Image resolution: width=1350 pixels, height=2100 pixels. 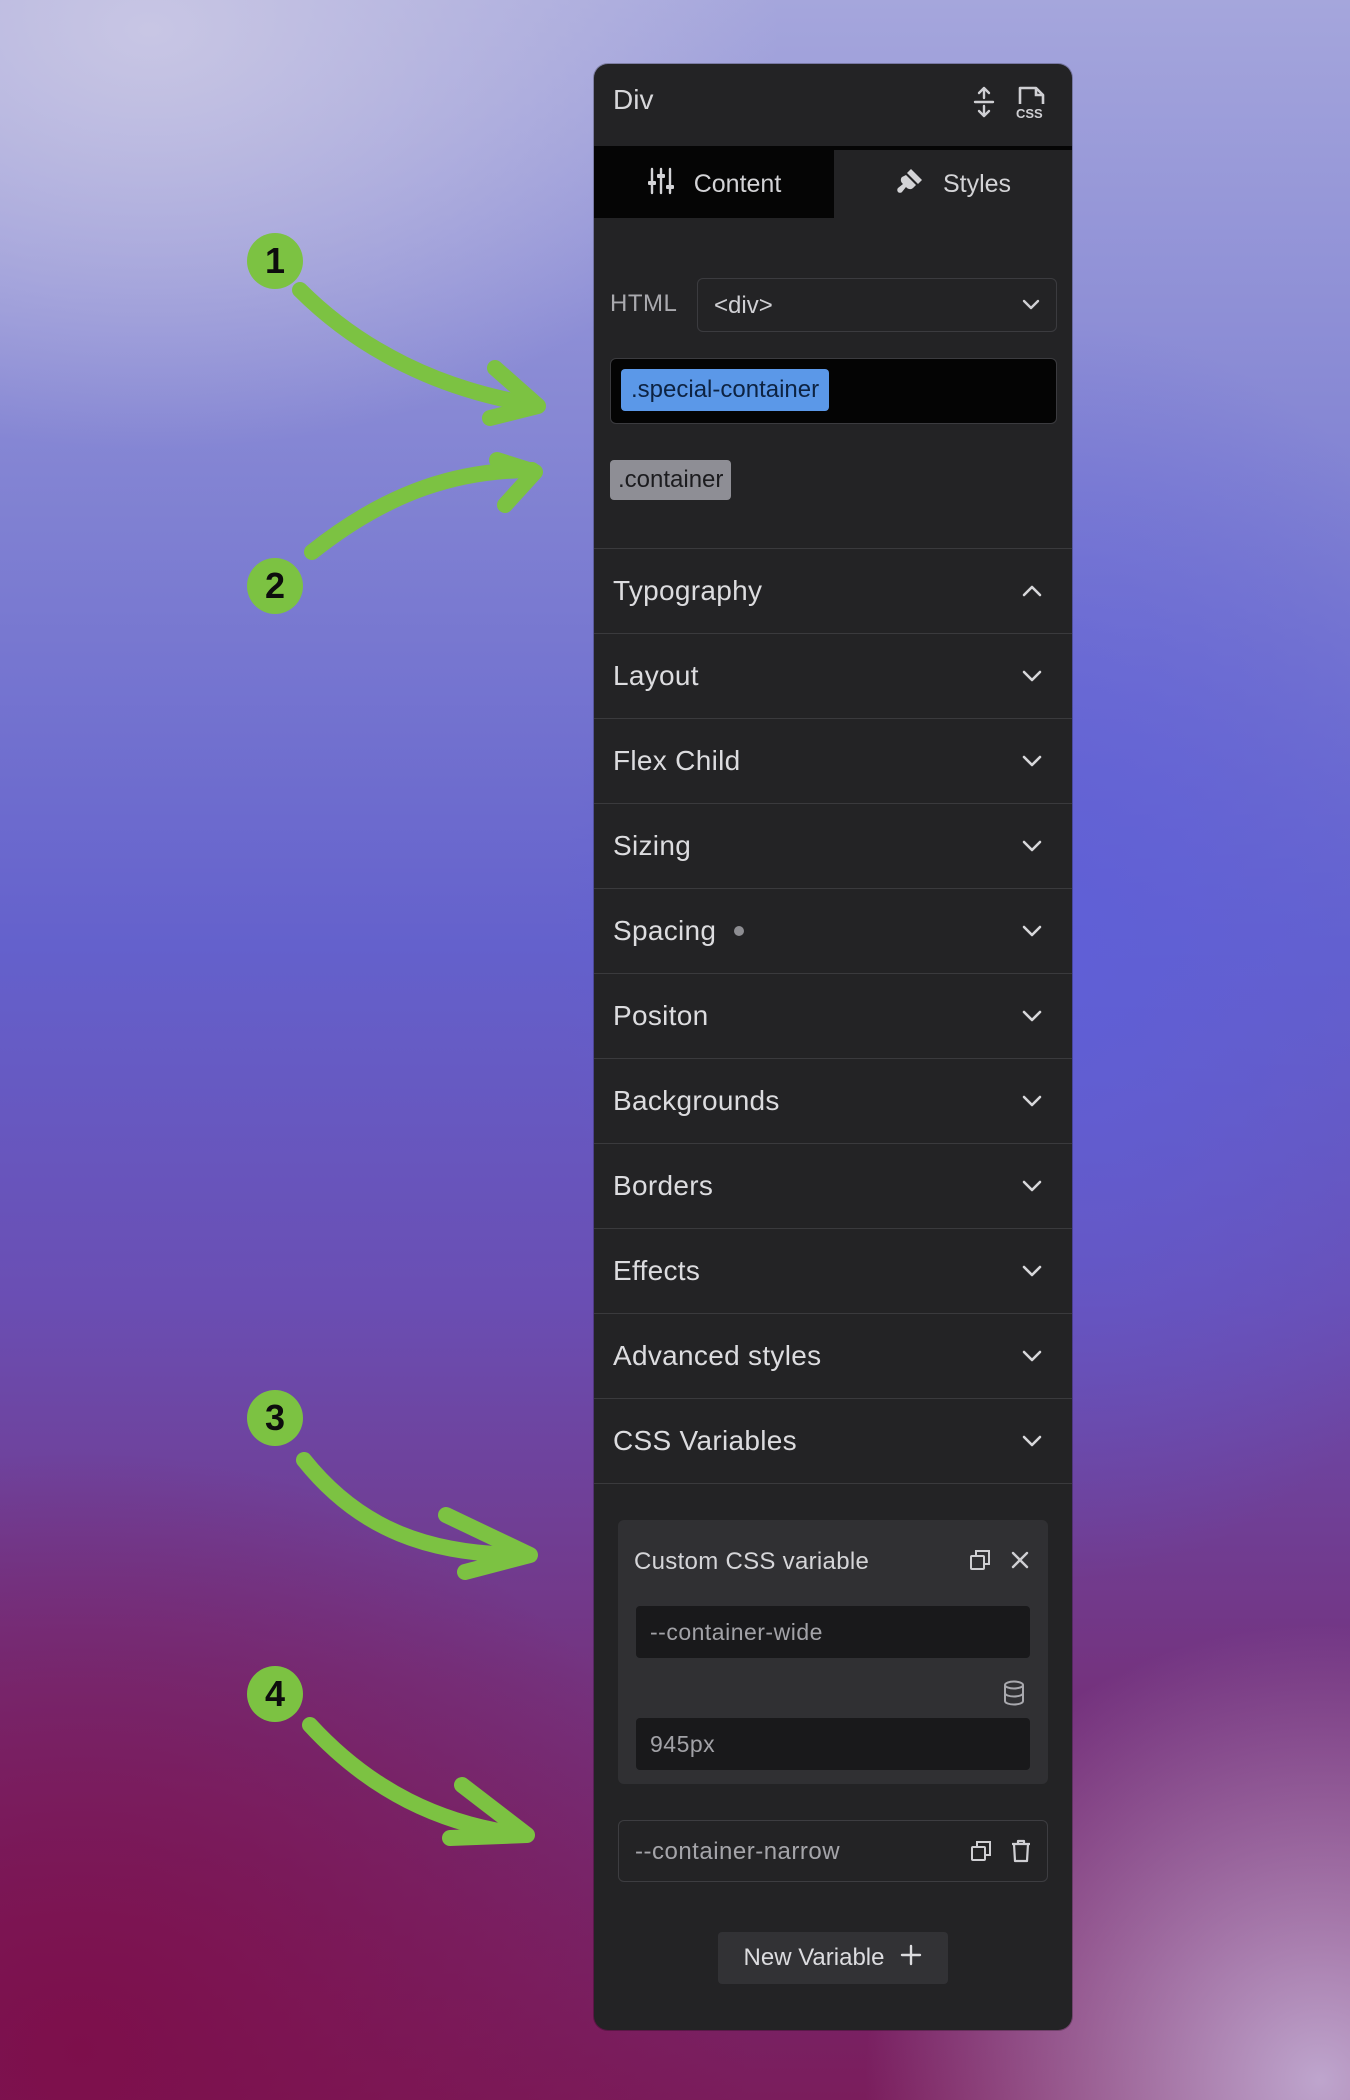 I want to click on section-borders: Borders, so click(x=833, y=1185).